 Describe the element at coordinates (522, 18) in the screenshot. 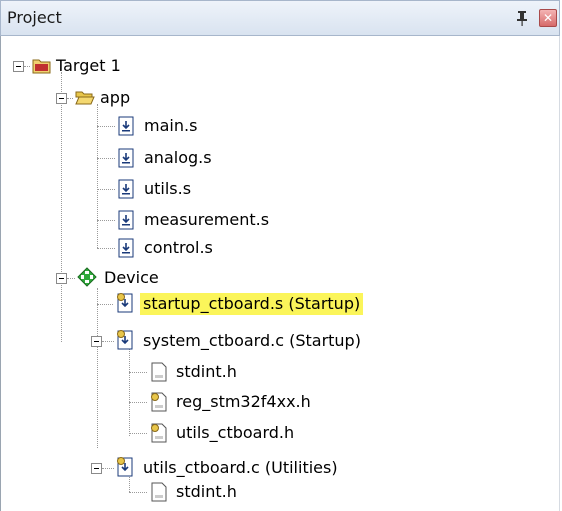

I see `pin-icon` at that location.